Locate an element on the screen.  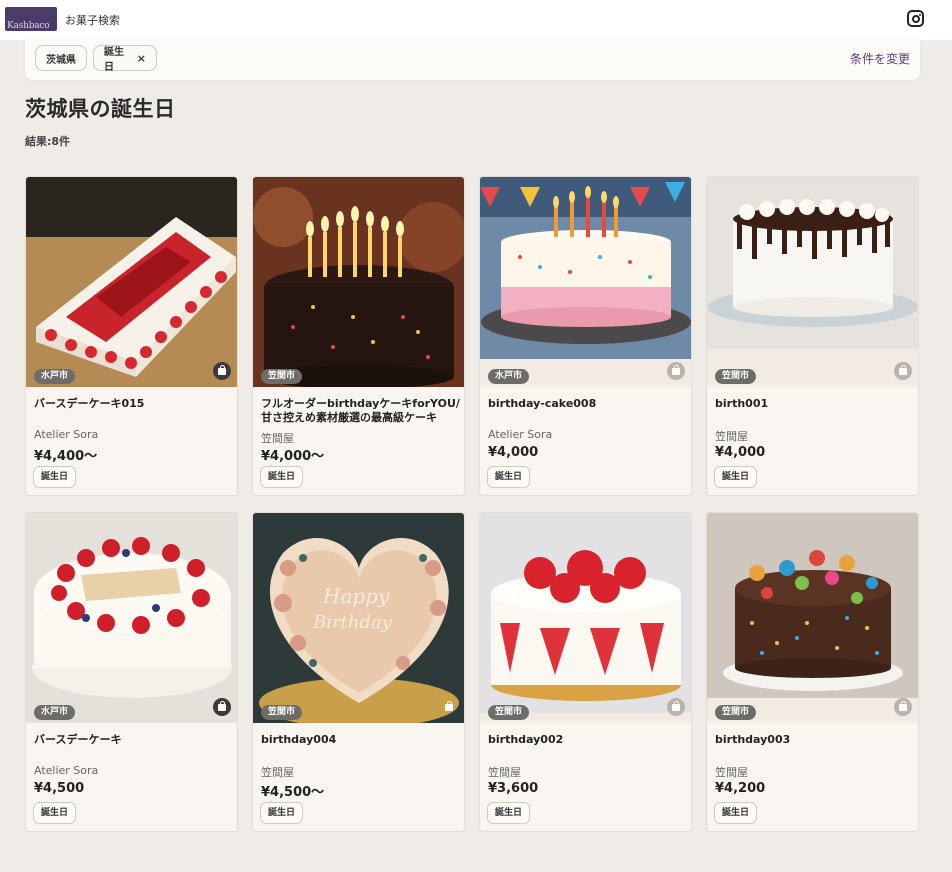
filter-chip-occasion: 誕生日 × is located at coordinates (125, 59).